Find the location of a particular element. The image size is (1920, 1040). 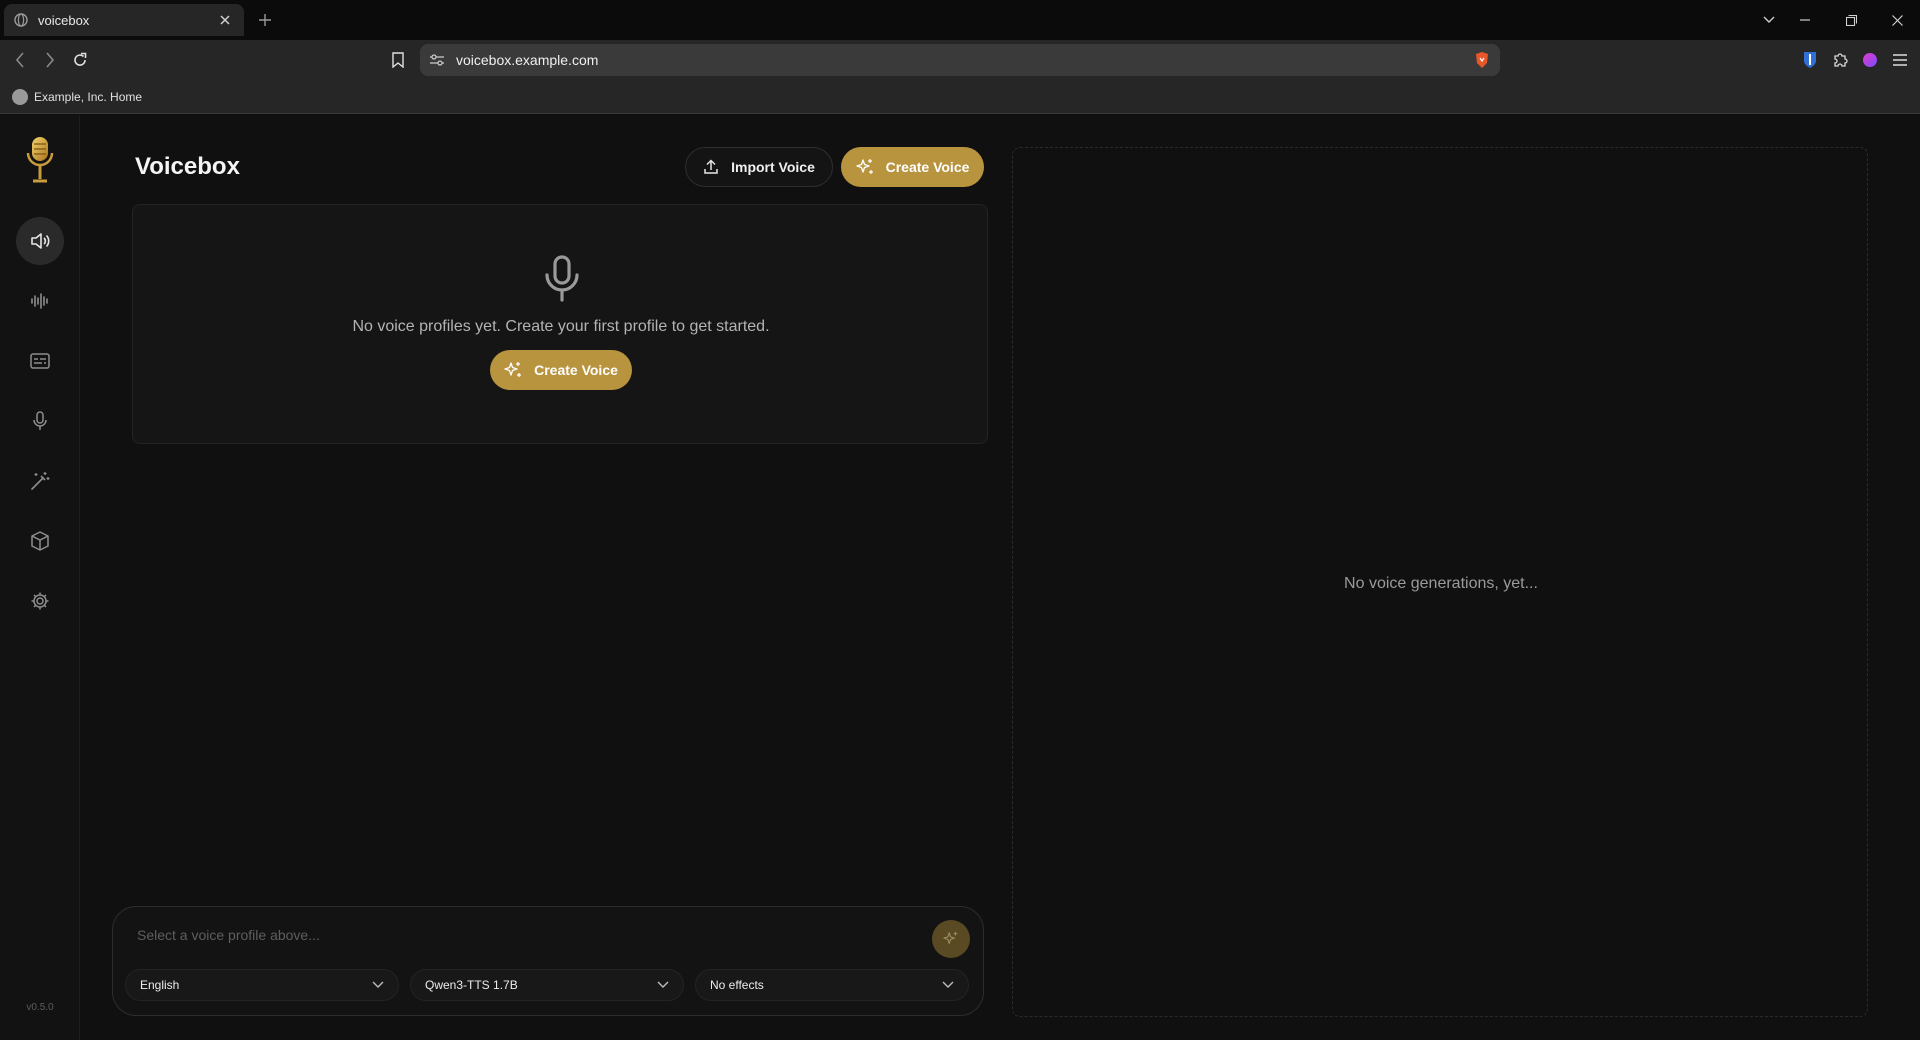

sidebar-item-generations is located at coordinates (40, 301).